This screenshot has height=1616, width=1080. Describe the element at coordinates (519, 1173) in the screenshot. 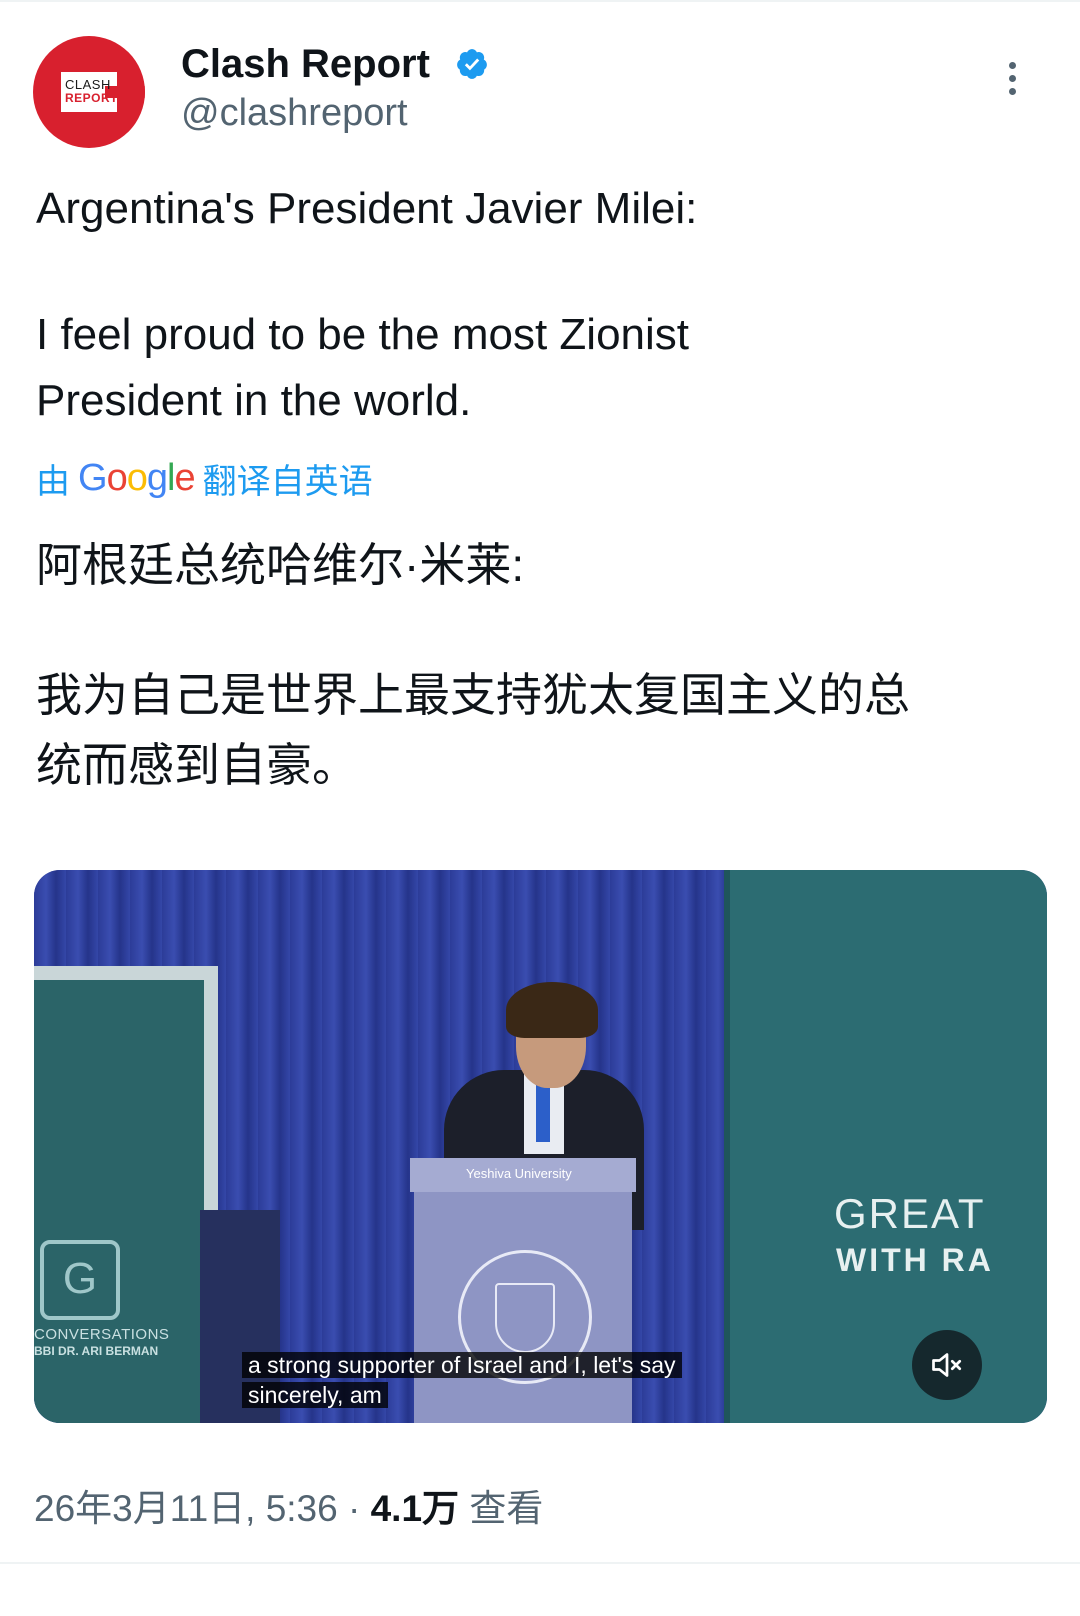

I see `podium-label: Yeshiva University` at that location.